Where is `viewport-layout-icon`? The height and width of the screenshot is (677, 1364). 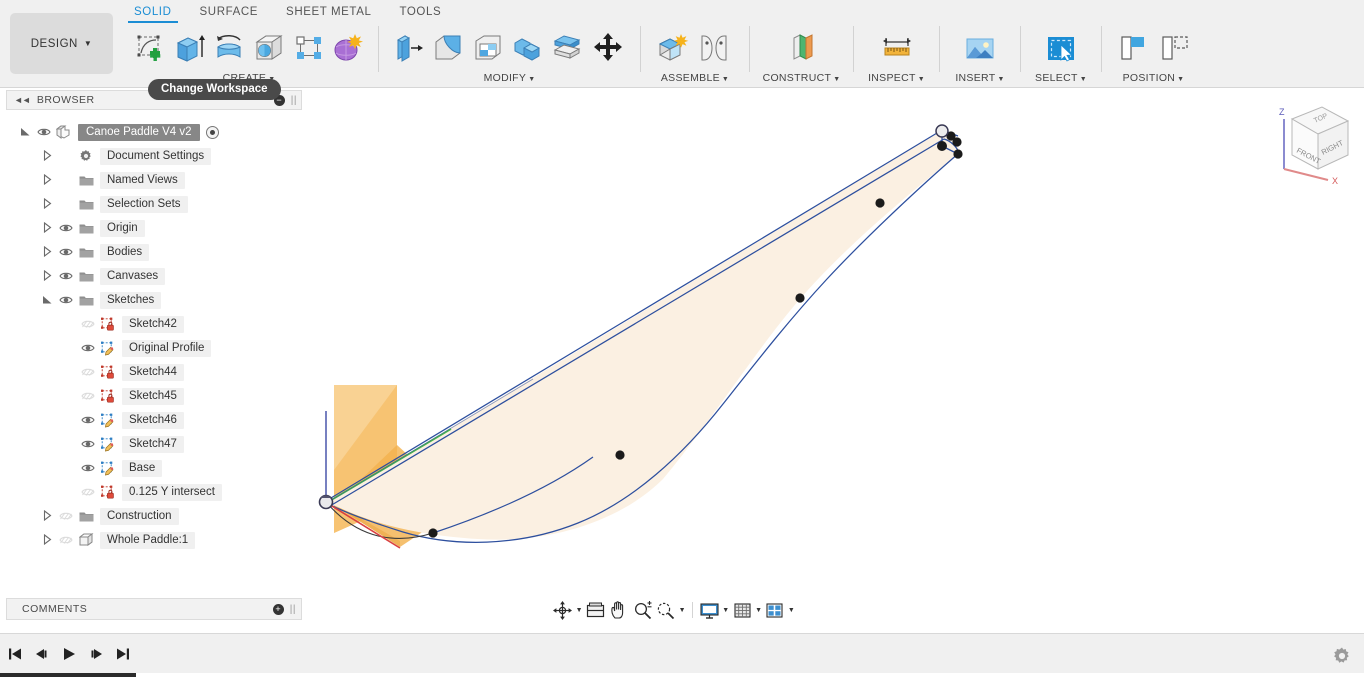 viewport-layout-icon is located at coordinates (774, 610).